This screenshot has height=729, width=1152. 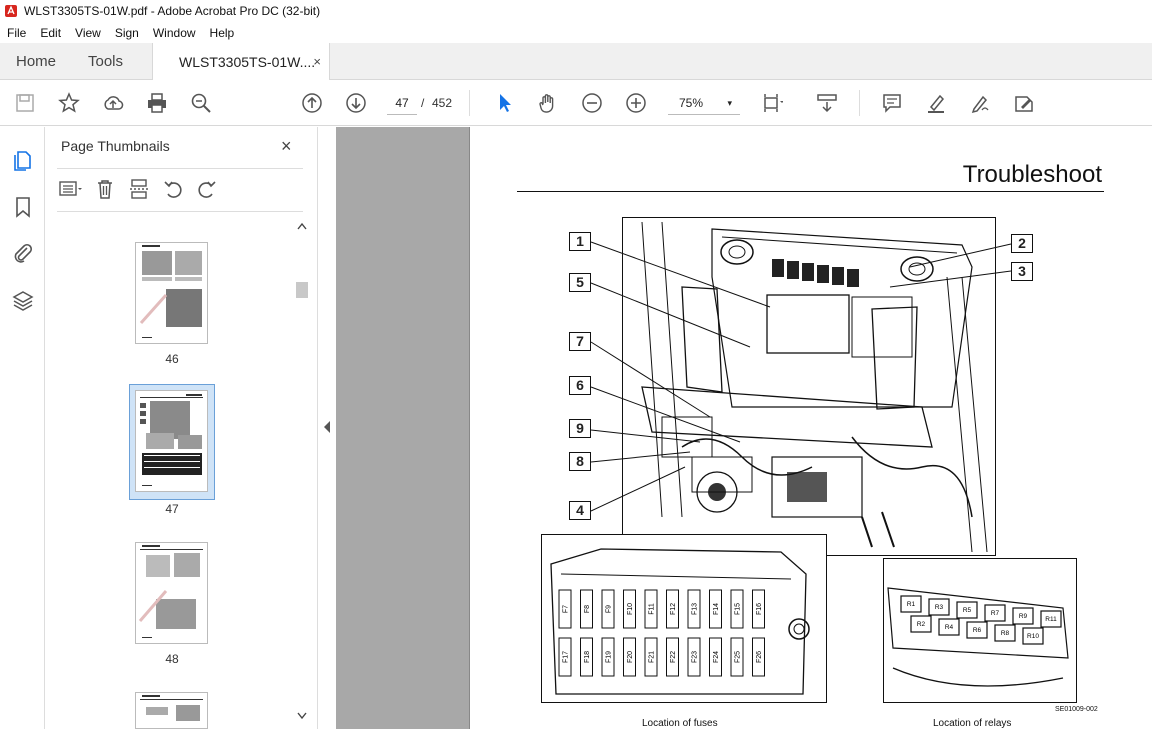 I want to click on thumbnail-options-icon, so click(x=71, y=189).